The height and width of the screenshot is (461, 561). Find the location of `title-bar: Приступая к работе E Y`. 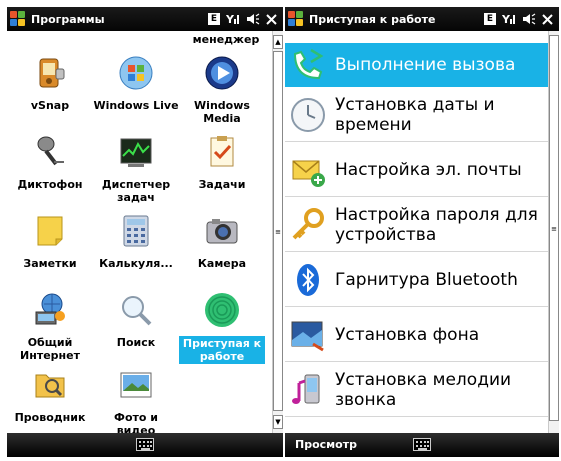

title-bar: Приступая к работе E Y is located at coordinates (422, 19).